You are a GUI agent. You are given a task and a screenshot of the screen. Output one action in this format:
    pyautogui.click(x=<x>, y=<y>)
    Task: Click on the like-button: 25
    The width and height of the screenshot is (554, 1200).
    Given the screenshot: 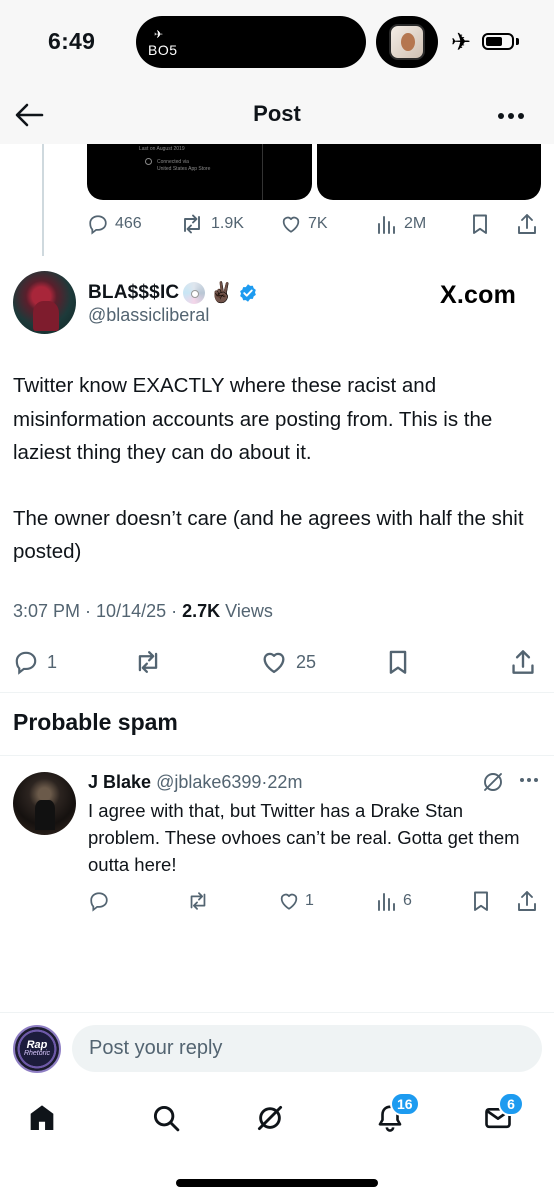 What is the action you would take?
    pyautogui.click(x=288, y=662)
    